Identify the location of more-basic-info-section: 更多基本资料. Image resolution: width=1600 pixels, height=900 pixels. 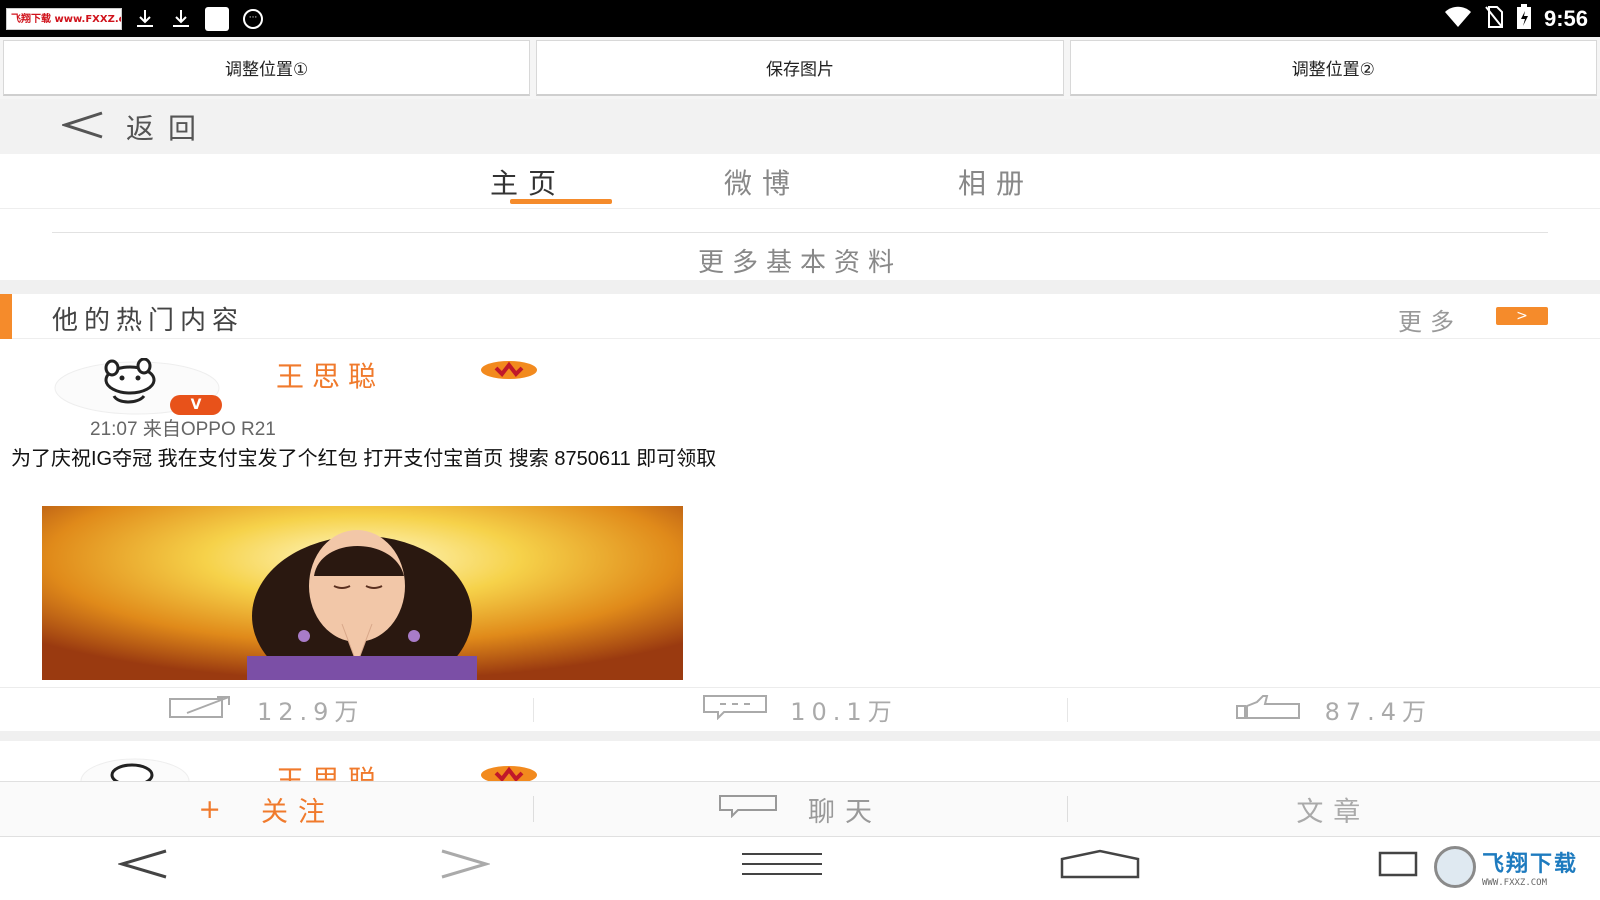
(800, 245).